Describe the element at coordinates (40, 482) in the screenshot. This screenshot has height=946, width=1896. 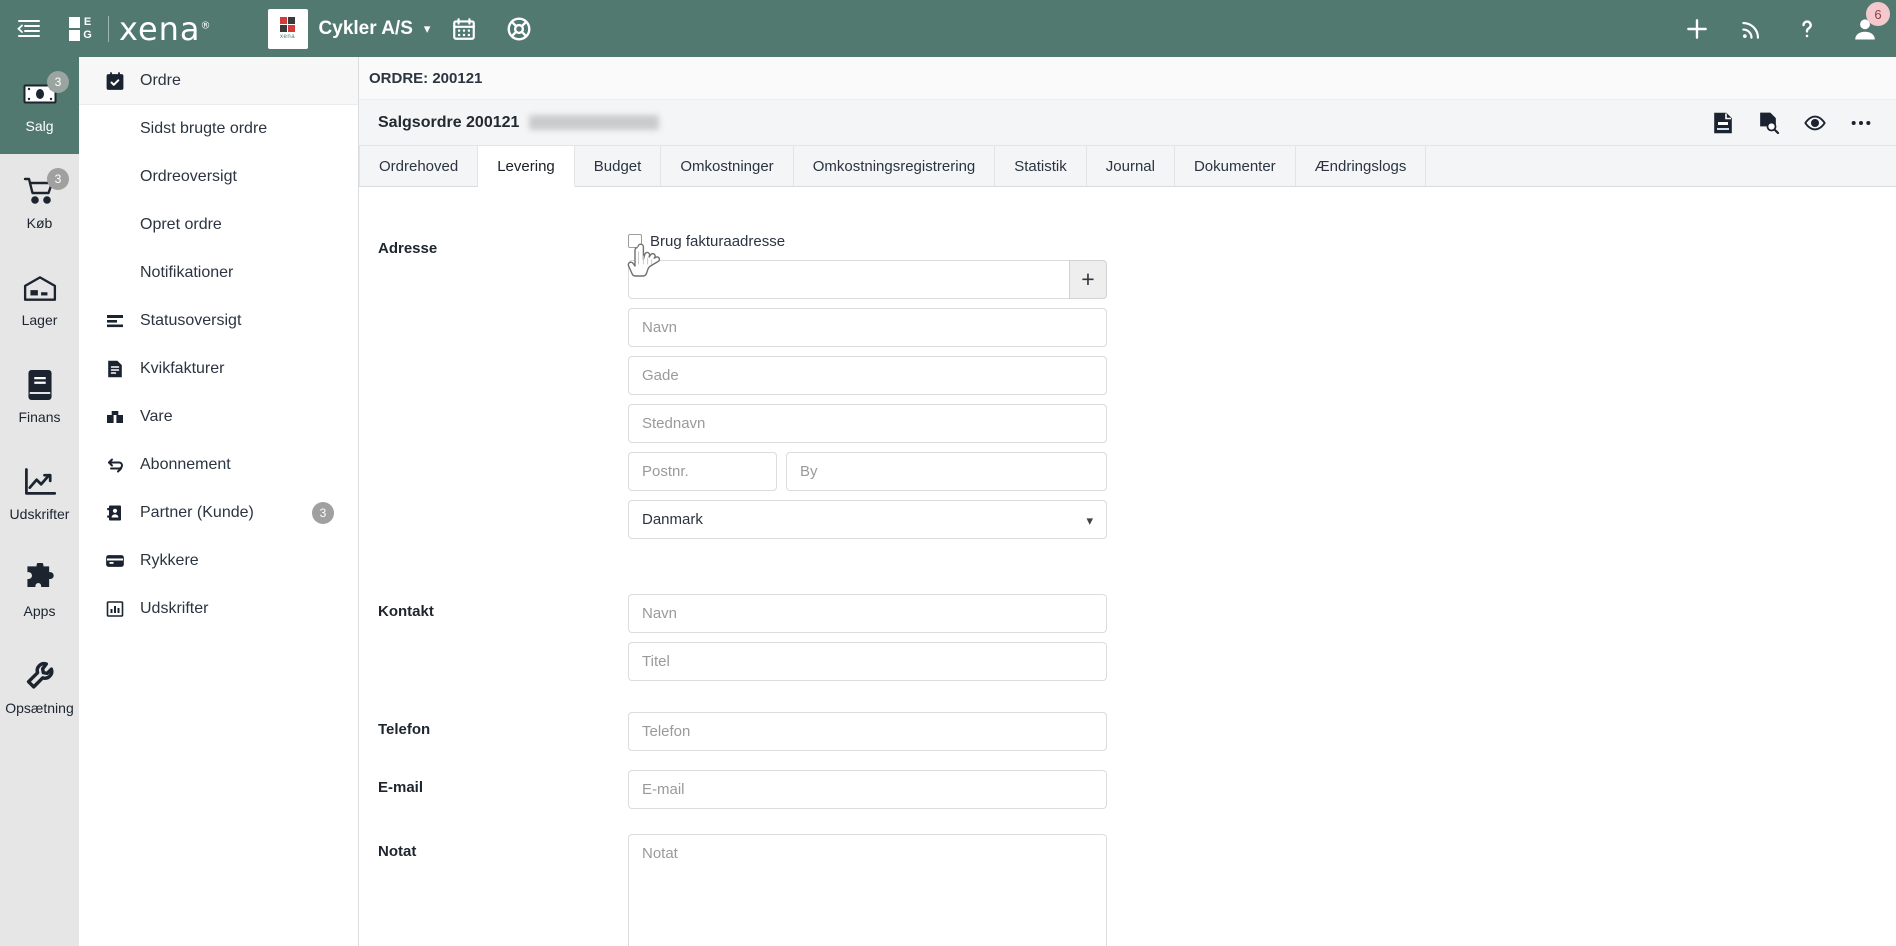
I see `chart-line-icon` at that location.